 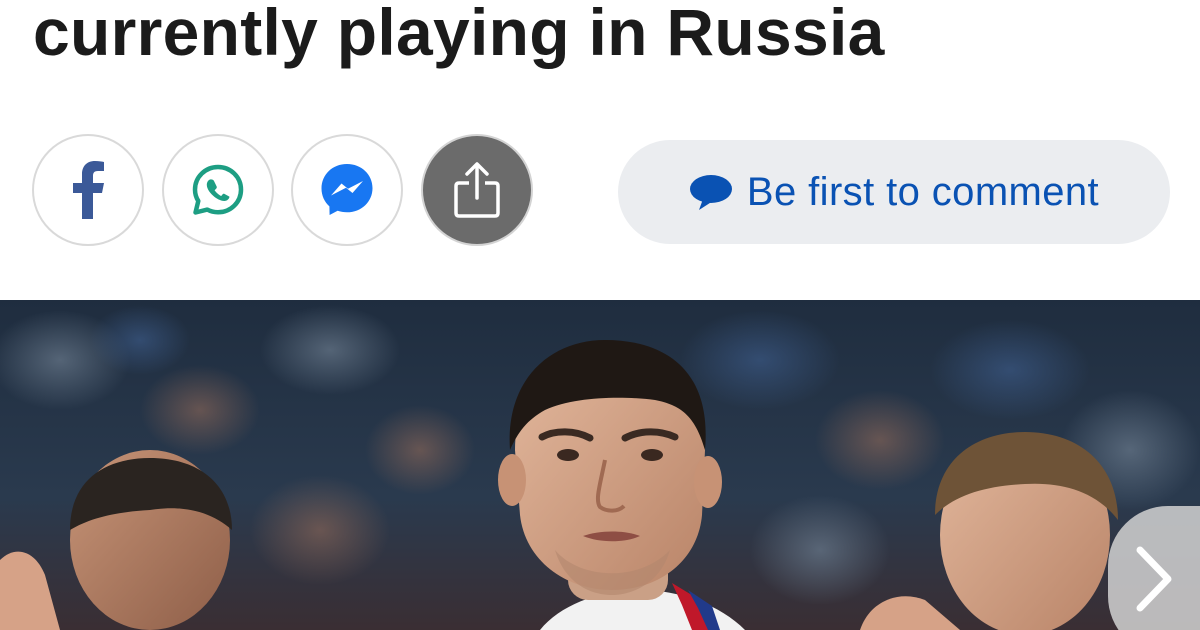 I want to click on facebook-icon, so click(x=88, y=190).